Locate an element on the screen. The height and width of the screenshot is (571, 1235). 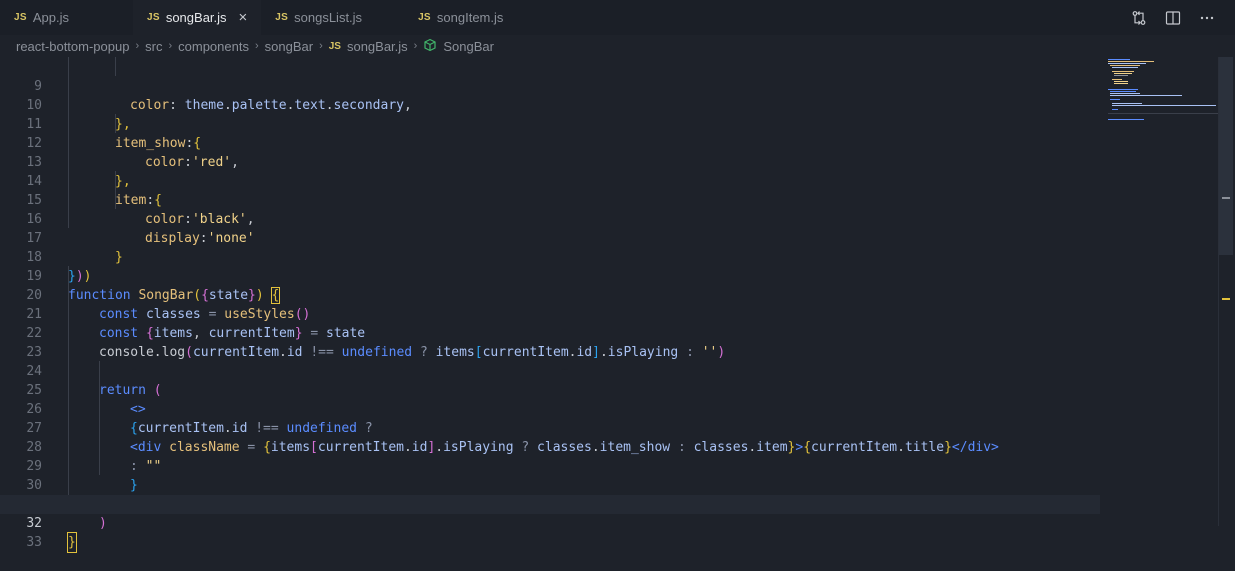
code-line: 12 color:'red', is located at coordinates (550, 142).